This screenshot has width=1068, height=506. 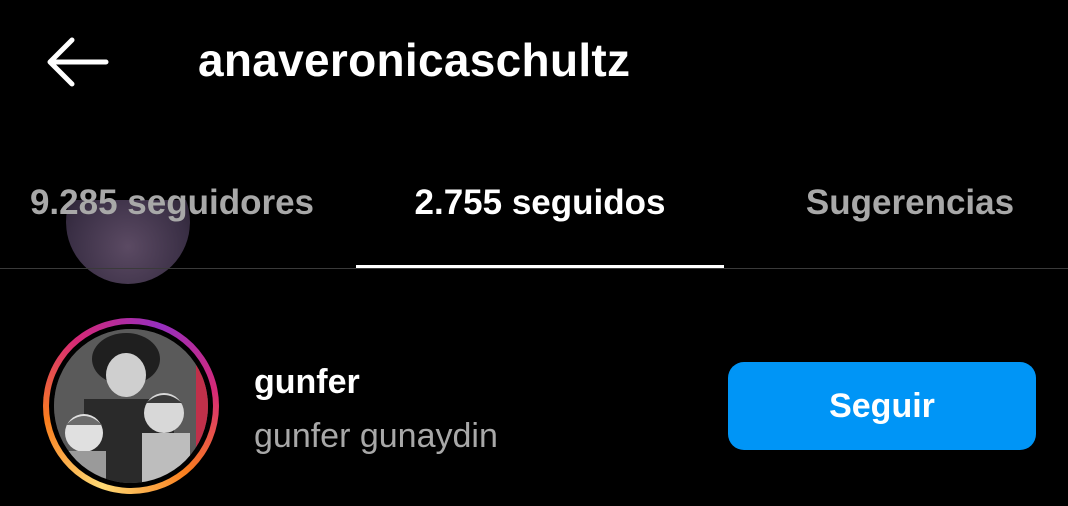 I want to click on full-name: gunfer gunaydin, so click(x=376, y=436).